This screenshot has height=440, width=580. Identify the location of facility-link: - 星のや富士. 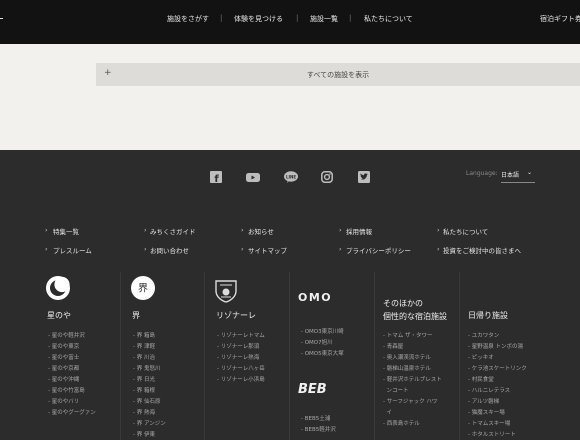
(63, 357).